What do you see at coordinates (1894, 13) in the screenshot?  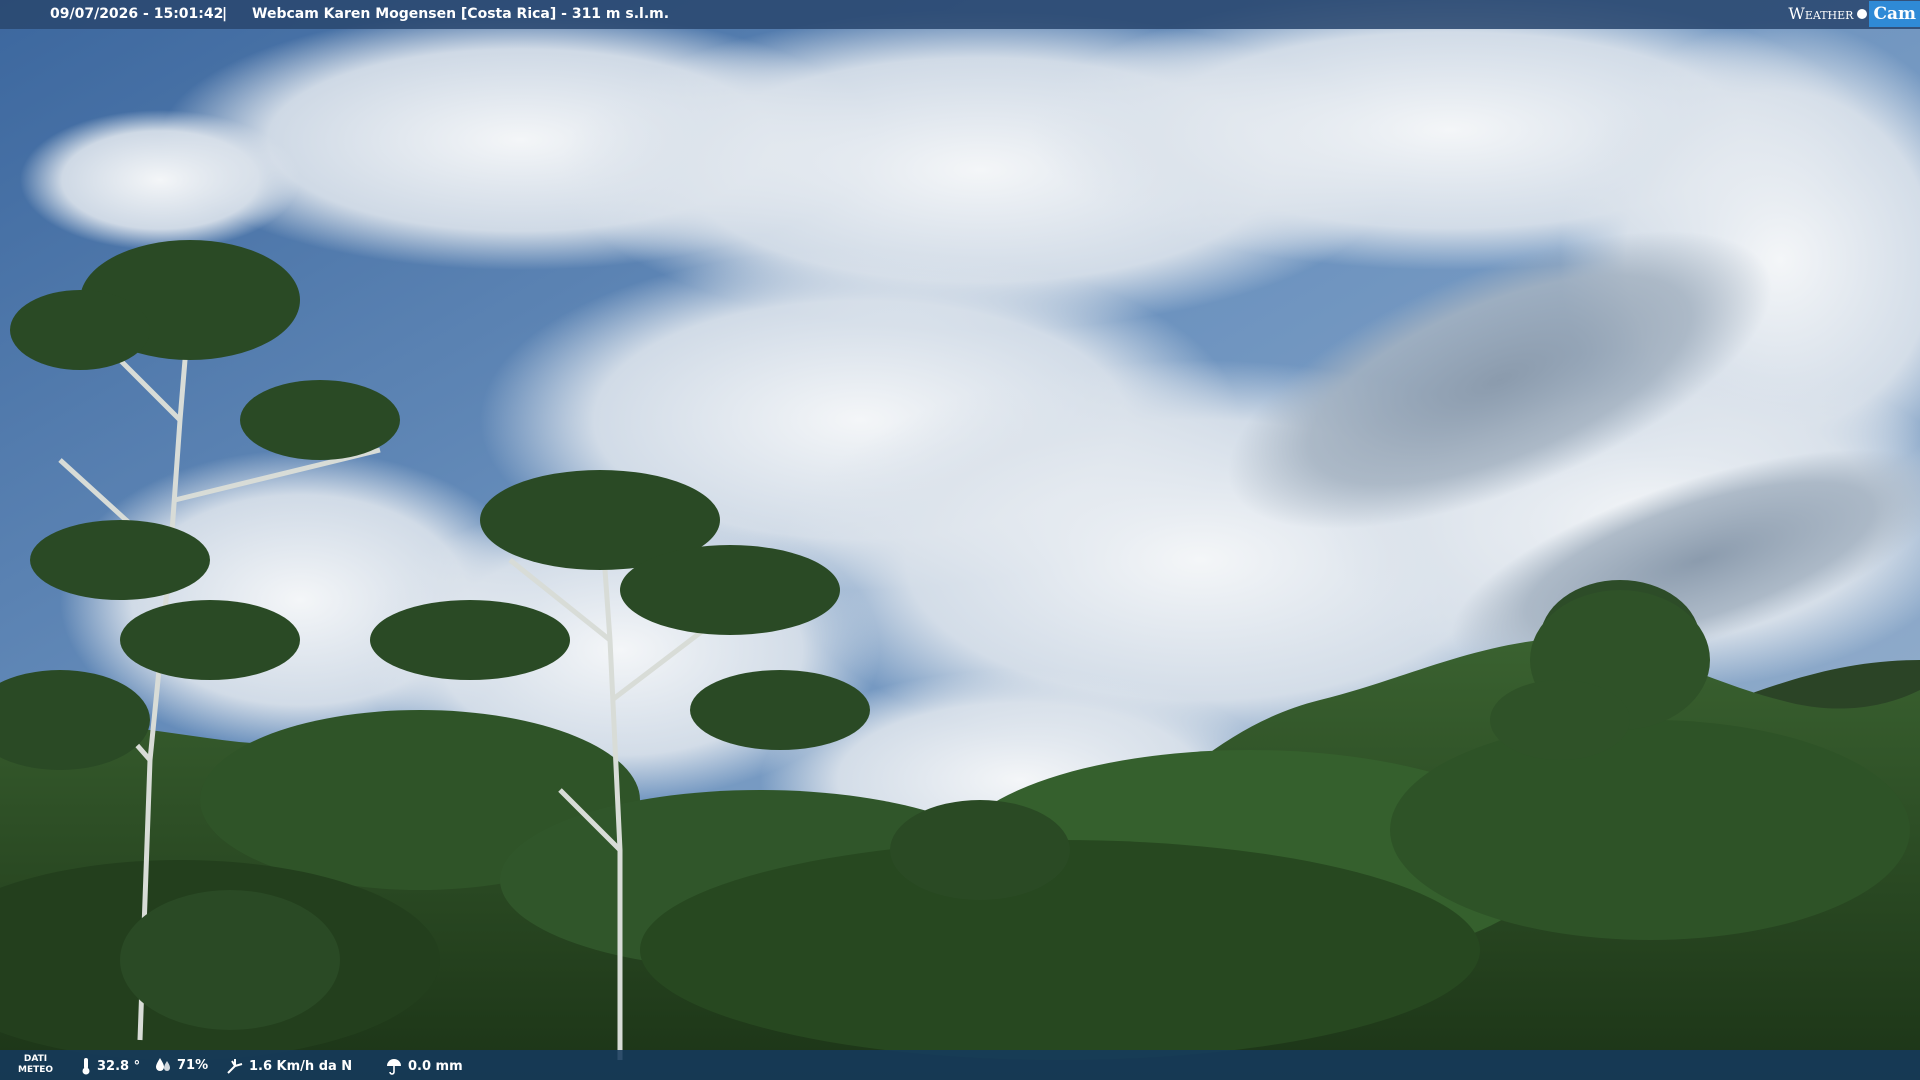 I see `logo-text-cam: Cam` at bounding box center [1894, 13].